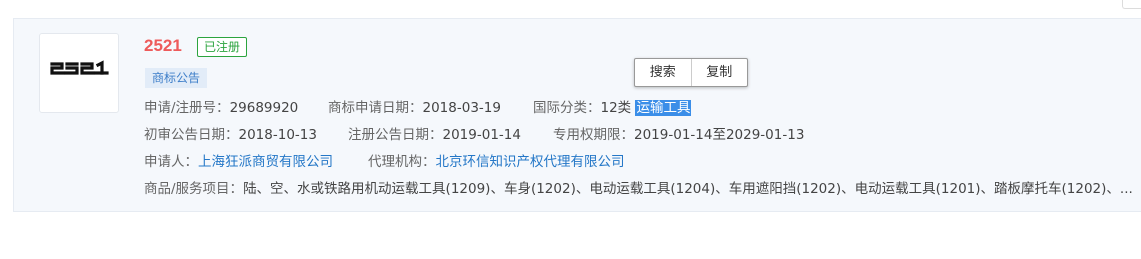  I want to click on trademark-number: 2521, so click(163, 46).